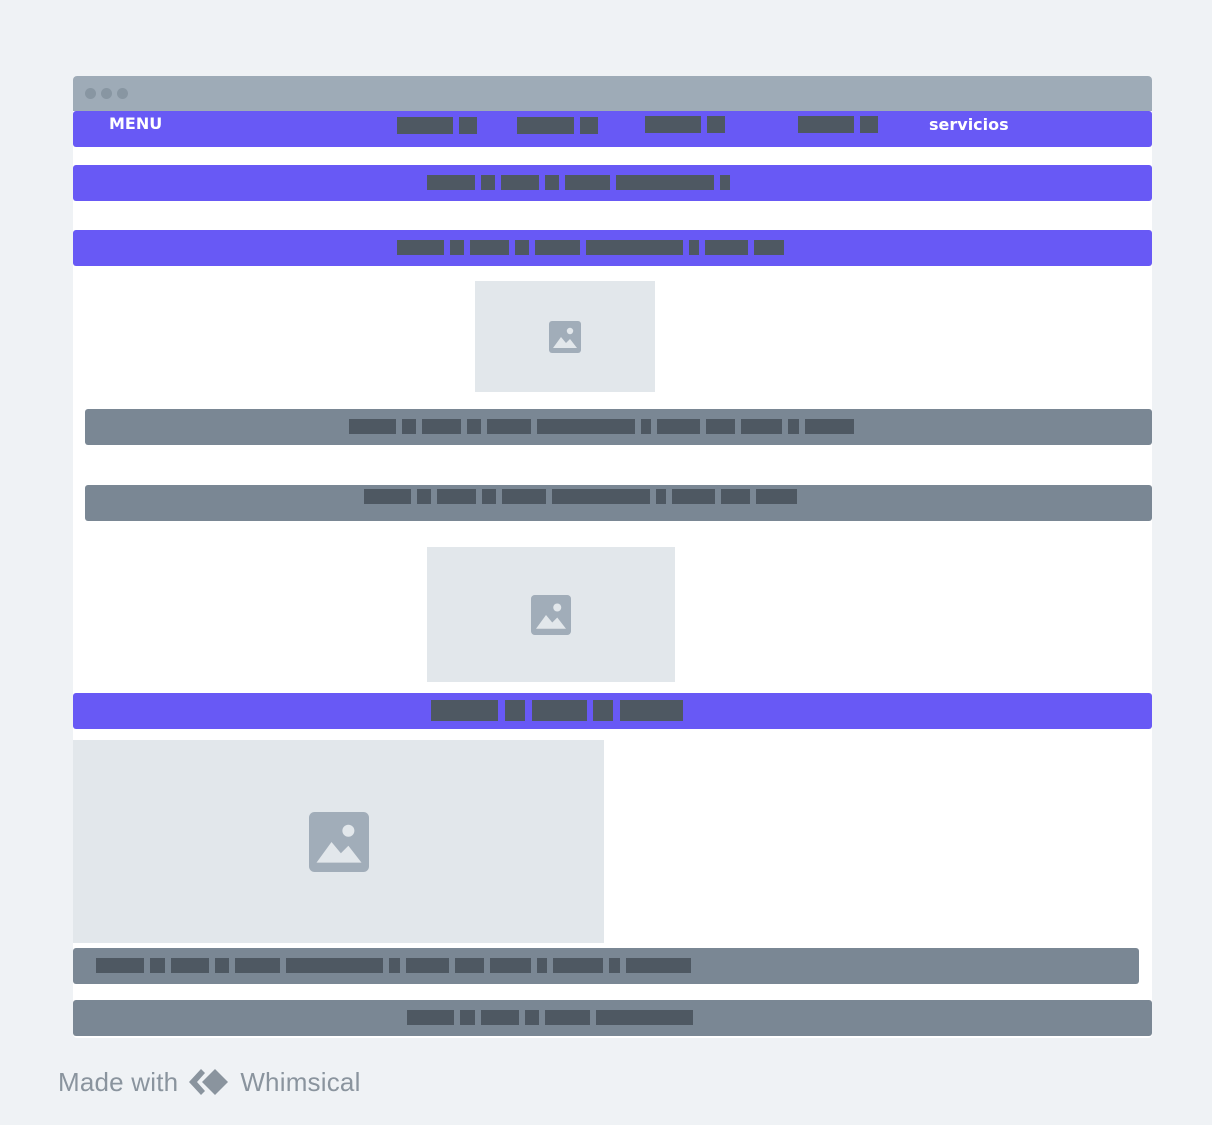 The image size is (1212, 1125). Describe the element at coordinates (969, 124) in the screenshot. I see `nav-item-servicios: servicios` at that location.